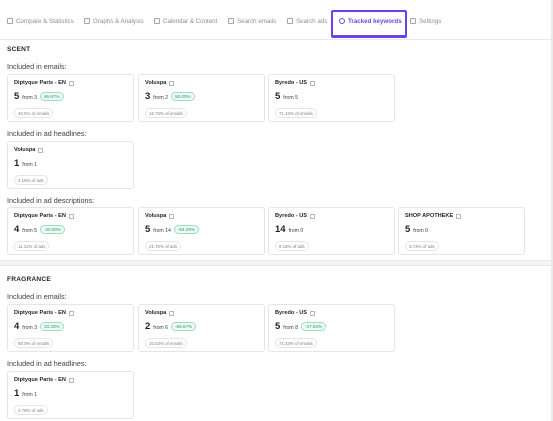  Describe the element at coordinates (461, 231) in the screenshot. I see `keyword-card: SHOP APOTHEKE 5 from 0 3.73% of ads` at that location.